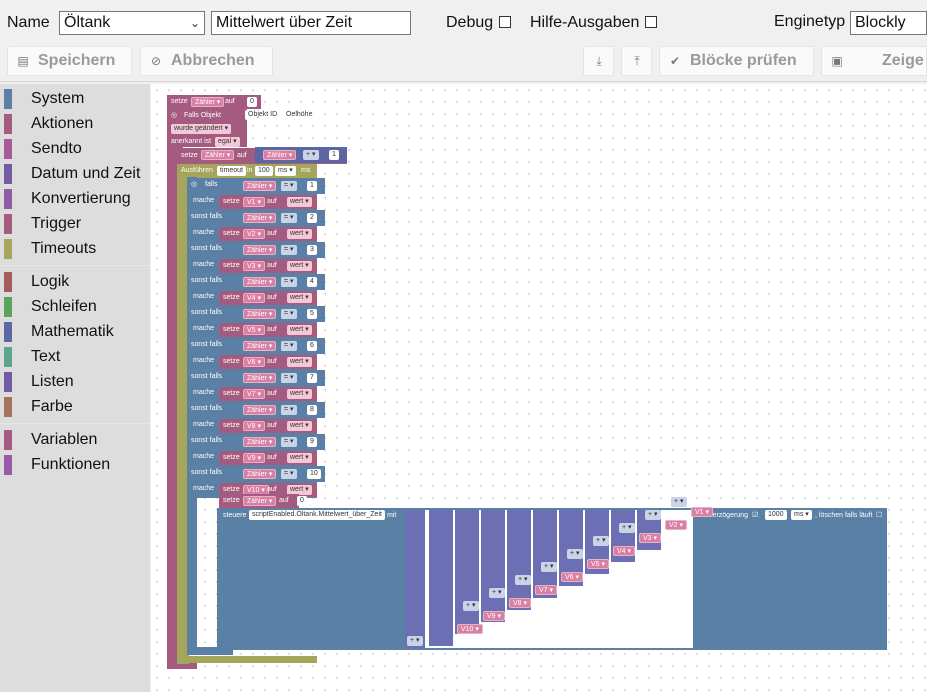  Describe the element at coordinates (636, 61) in the screenshot. I see `import-button: ⤒` at that location.